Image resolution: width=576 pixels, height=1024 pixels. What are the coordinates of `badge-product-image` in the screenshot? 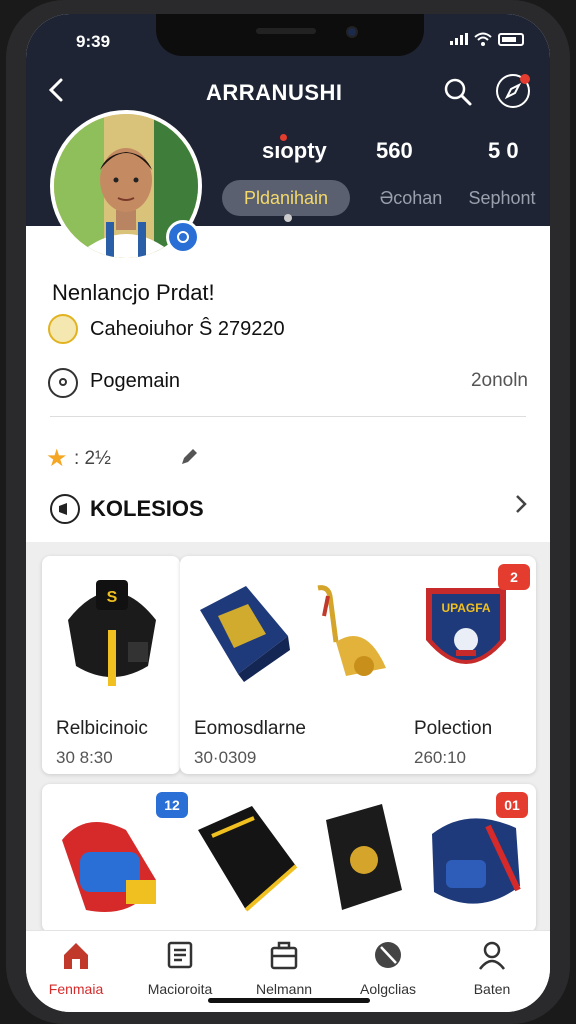 It's located at (364, 857).